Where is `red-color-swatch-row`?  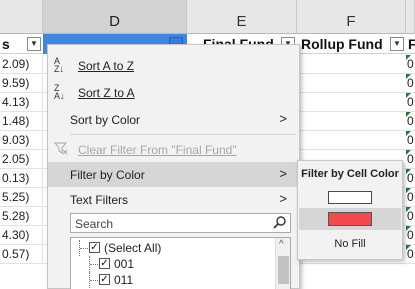
red-color-swatch-row is located at coordinates (350, 219).